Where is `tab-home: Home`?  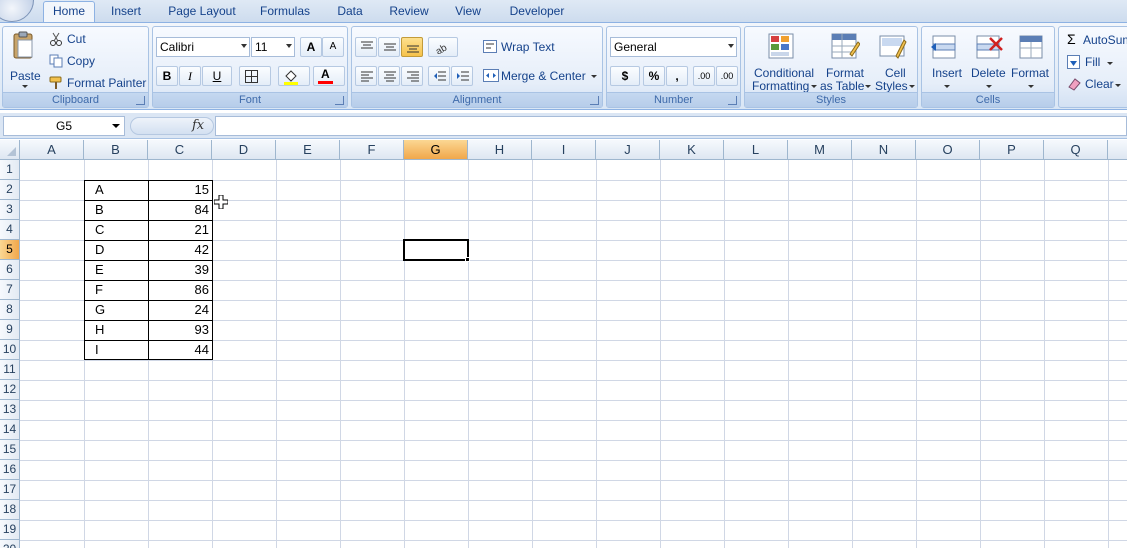 tab-home: Home is located at coordinates (69, 12).